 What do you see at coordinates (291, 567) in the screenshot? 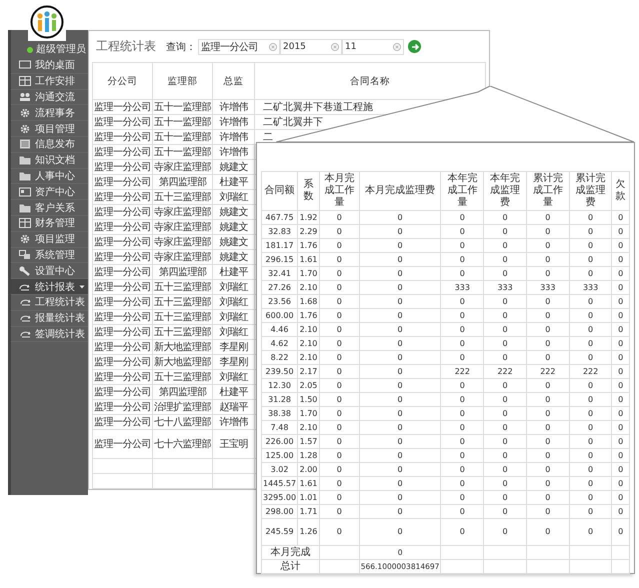
I see `table-cell: 总计` at bounding box center [291, 567].